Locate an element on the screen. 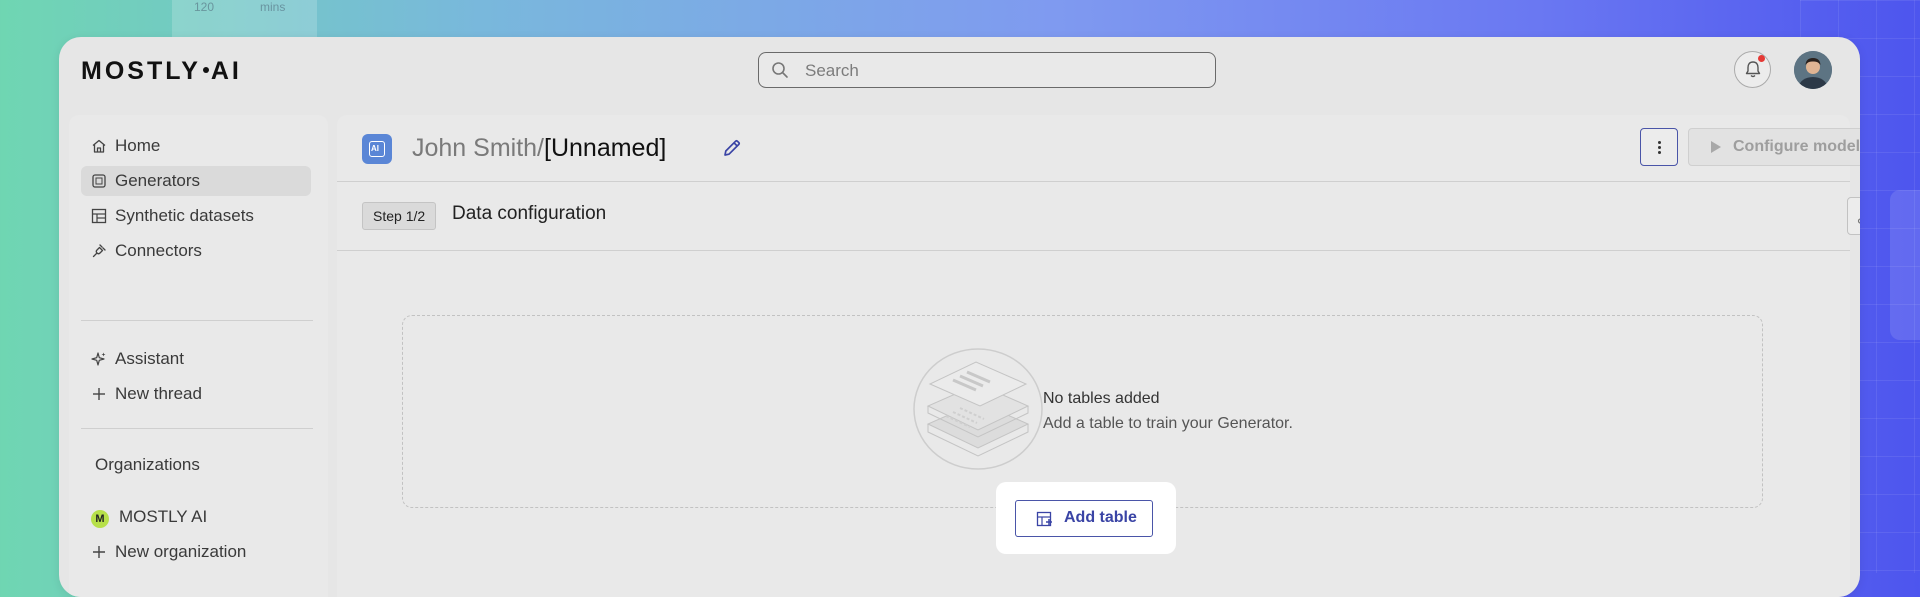  empty-state-subtitle: Add a table to train your Generator. is located at coordinates (1168, 423).